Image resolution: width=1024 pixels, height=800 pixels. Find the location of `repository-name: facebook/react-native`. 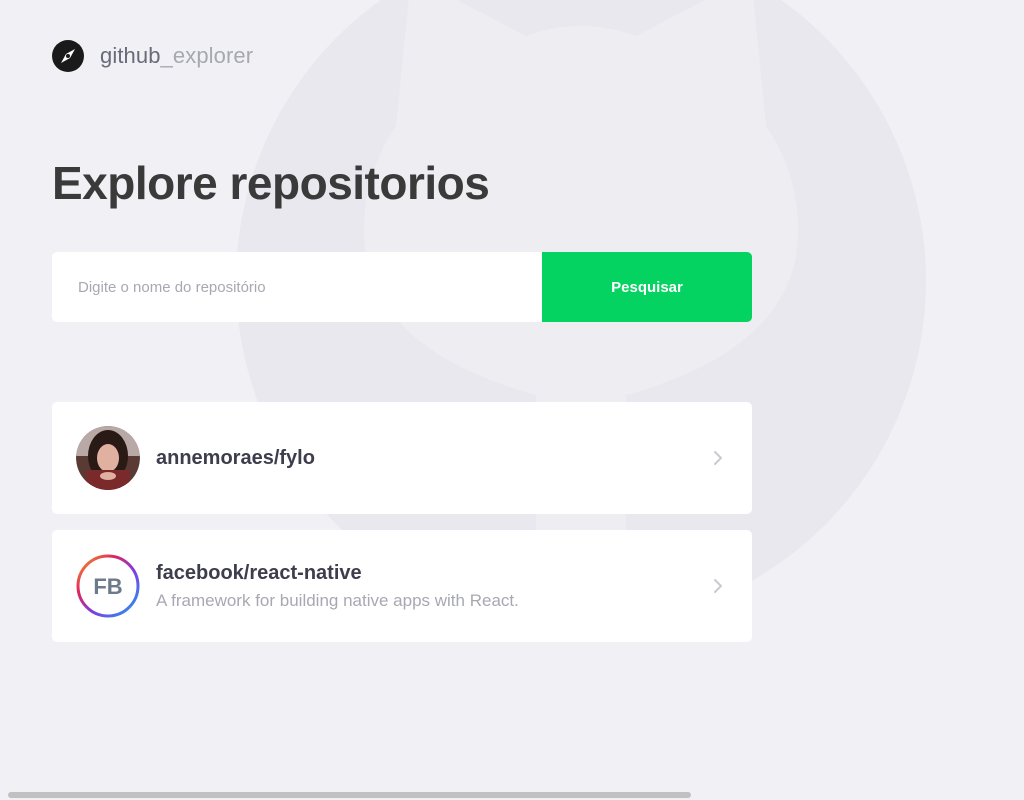

repository-name: facebook/react-native is located at coordinates (259, 572).